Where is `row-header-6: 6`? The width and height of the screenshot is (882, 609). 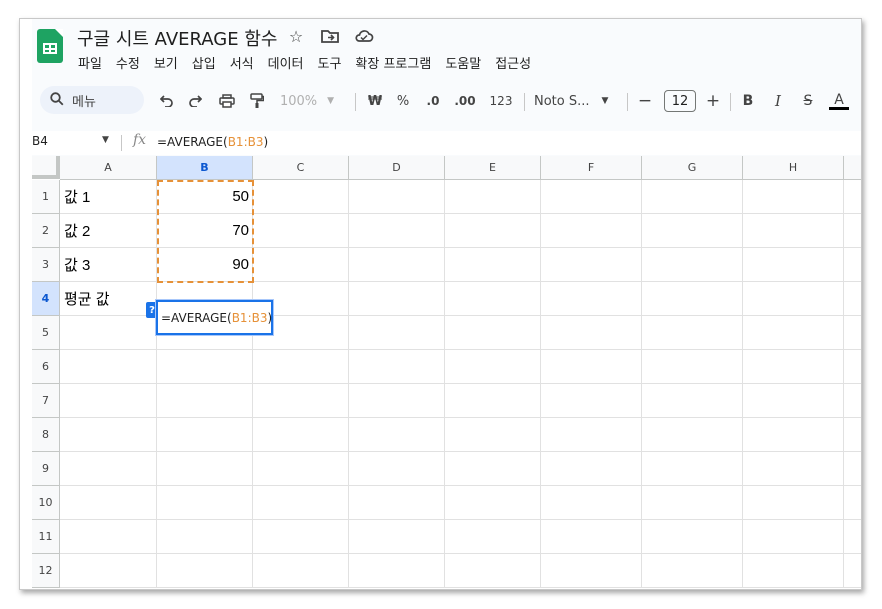
row-header-6: 6 is located at coordinates (46, 367).